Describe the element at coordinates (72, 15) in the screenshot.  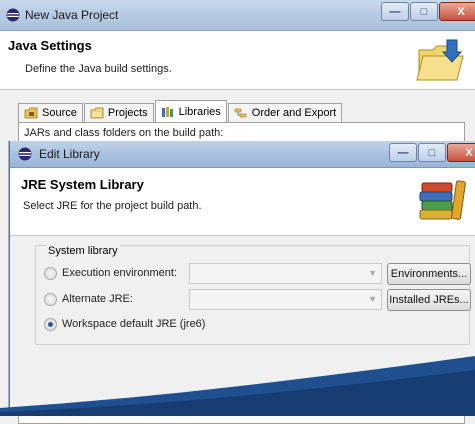
I see `window-title: New Java Project` at that location.